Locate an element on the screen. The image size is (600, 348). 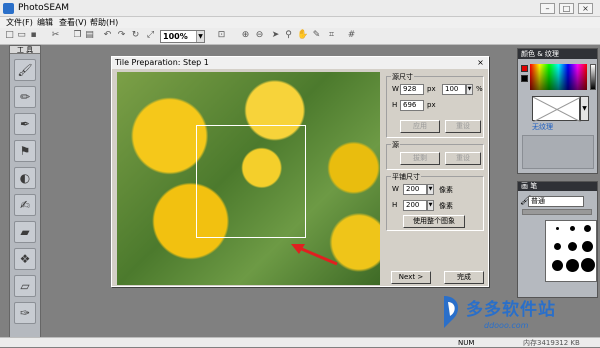
no-texture-icon is located at coordinates (557, 109).